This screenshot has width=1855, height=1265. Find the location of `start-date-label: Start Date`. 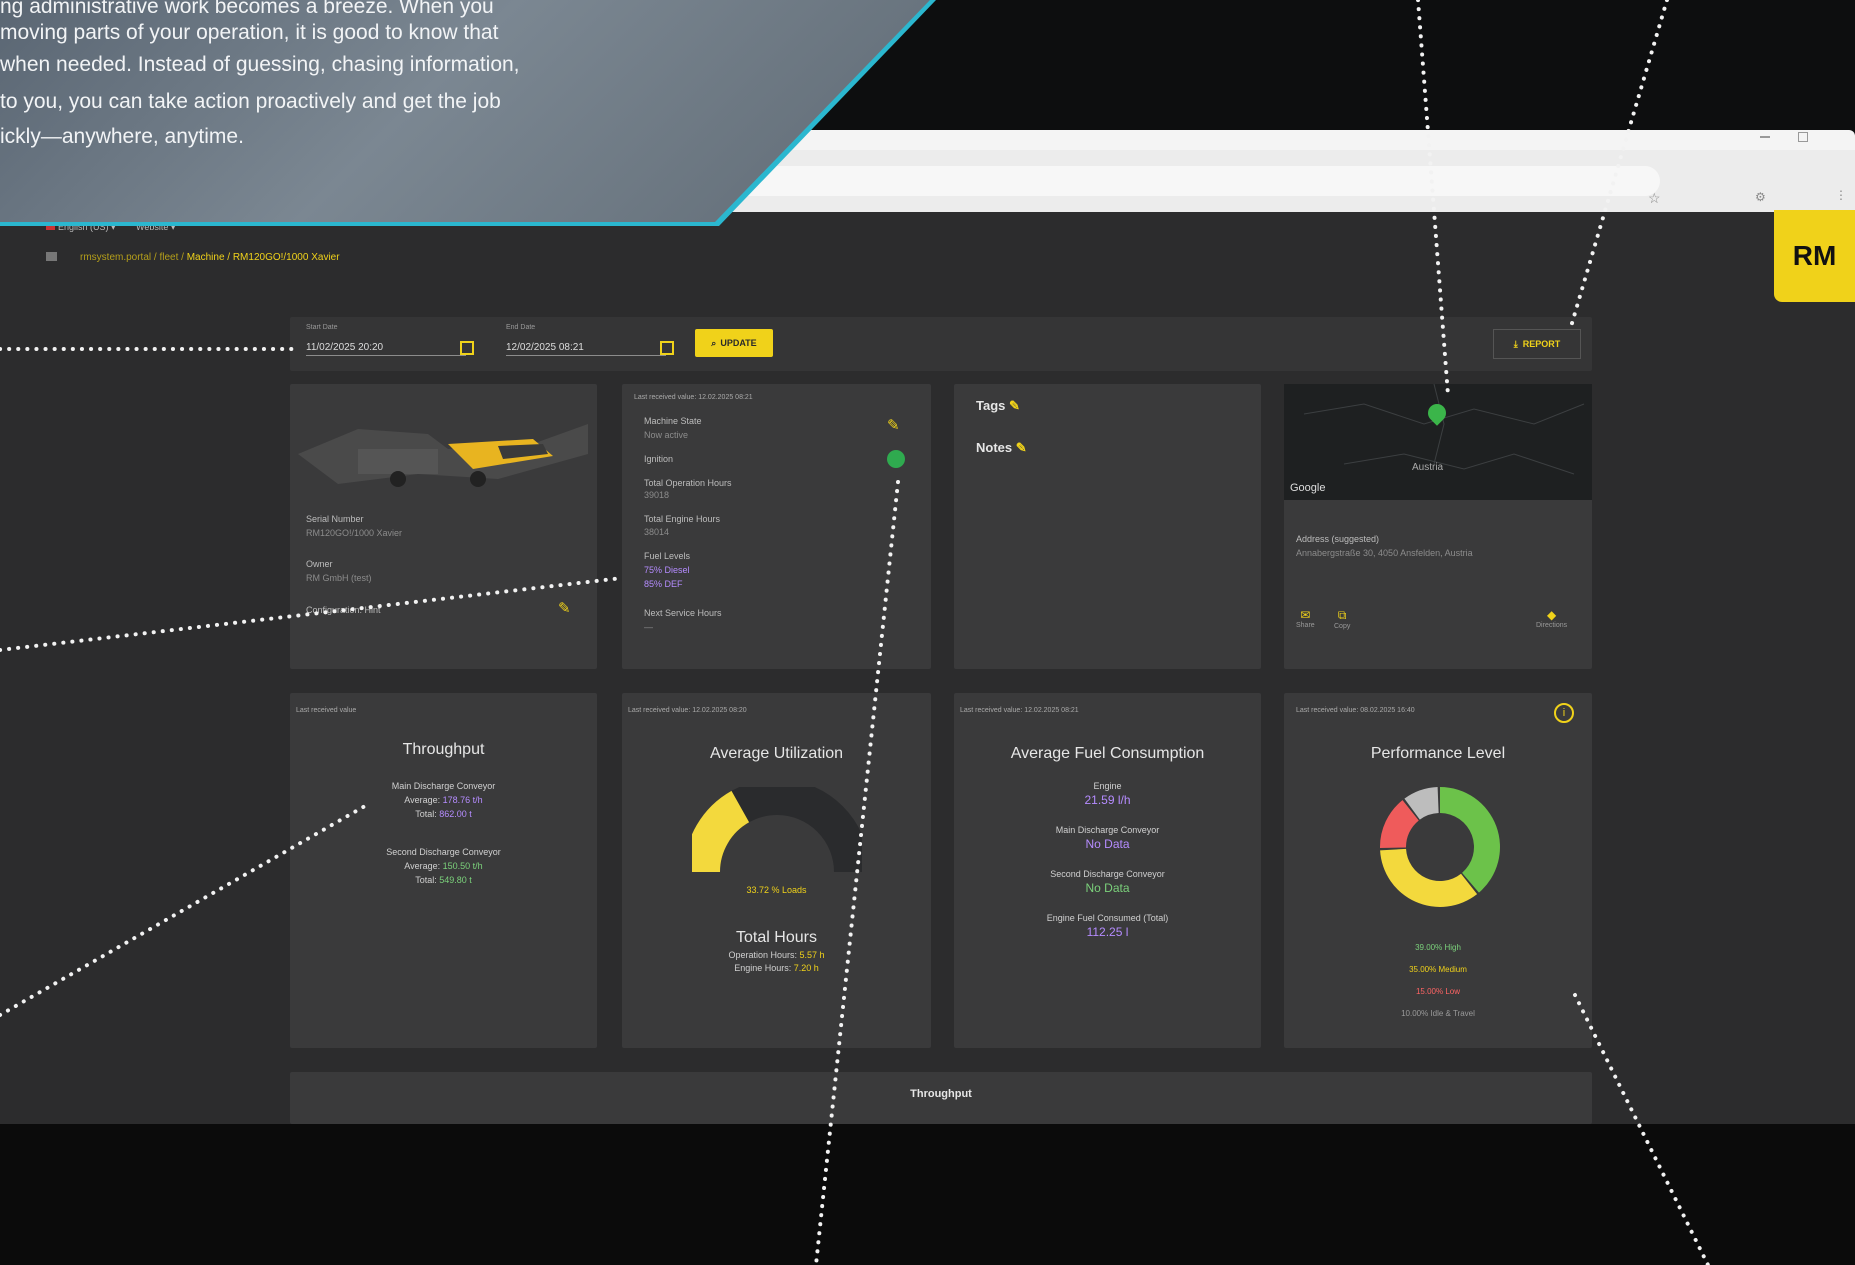

start-date-label: Start Date is located at coordinates (322, 327).